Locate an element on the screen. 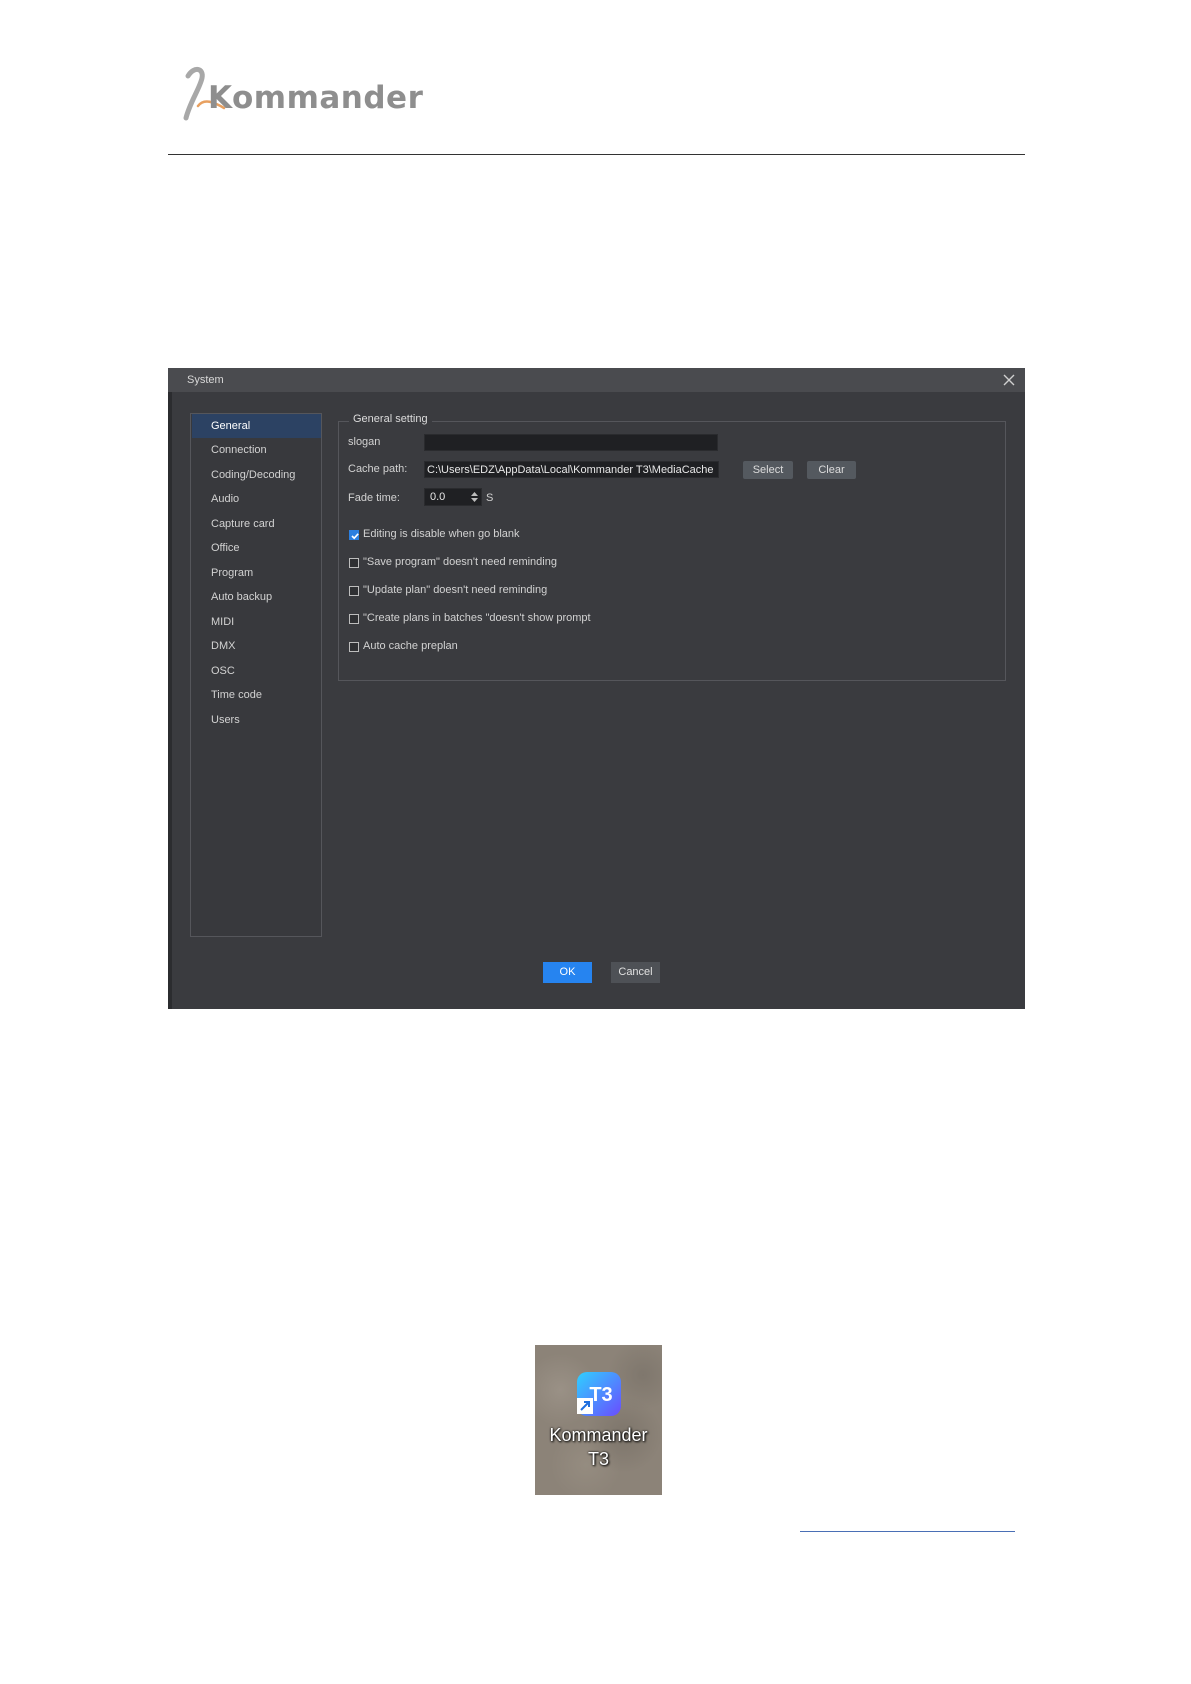 Image resolution: width=1191 pixels, height=1684 pixels. nav-item-connection: Connection is located at coordinates (256, 450).